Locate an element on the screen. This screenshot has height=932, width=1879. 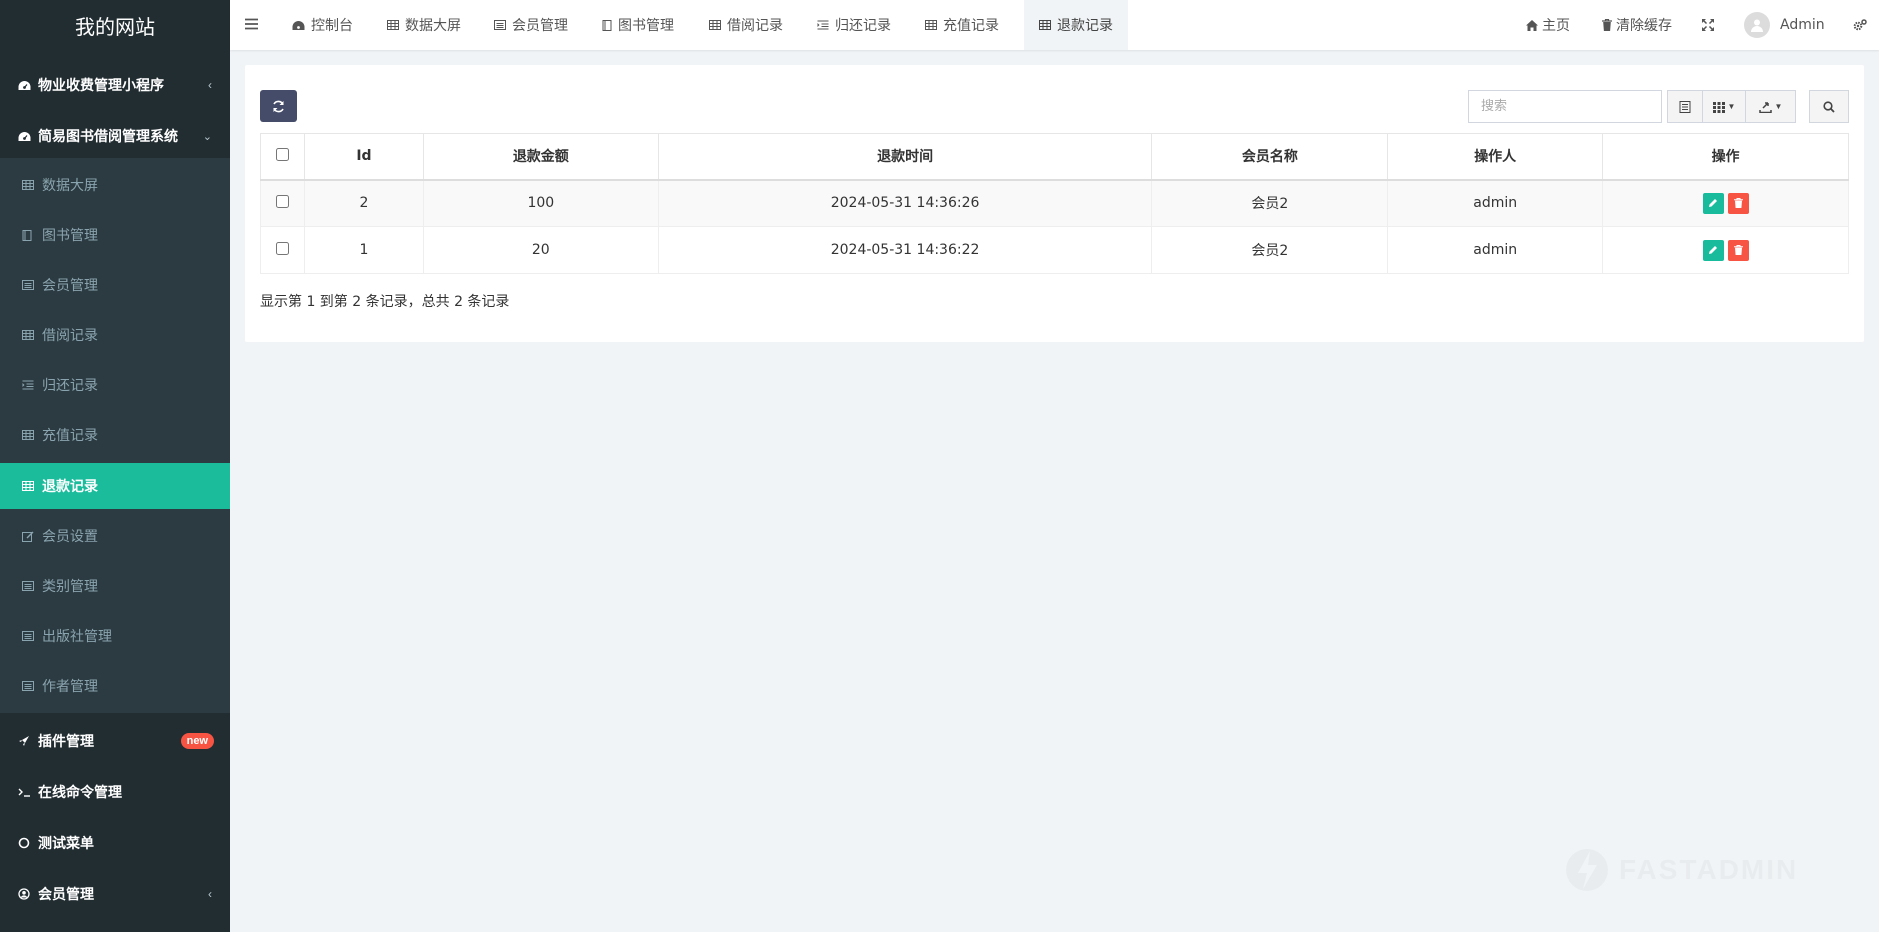
tab-data-screen: 数据大屏 is located at coordinates (424, 25).